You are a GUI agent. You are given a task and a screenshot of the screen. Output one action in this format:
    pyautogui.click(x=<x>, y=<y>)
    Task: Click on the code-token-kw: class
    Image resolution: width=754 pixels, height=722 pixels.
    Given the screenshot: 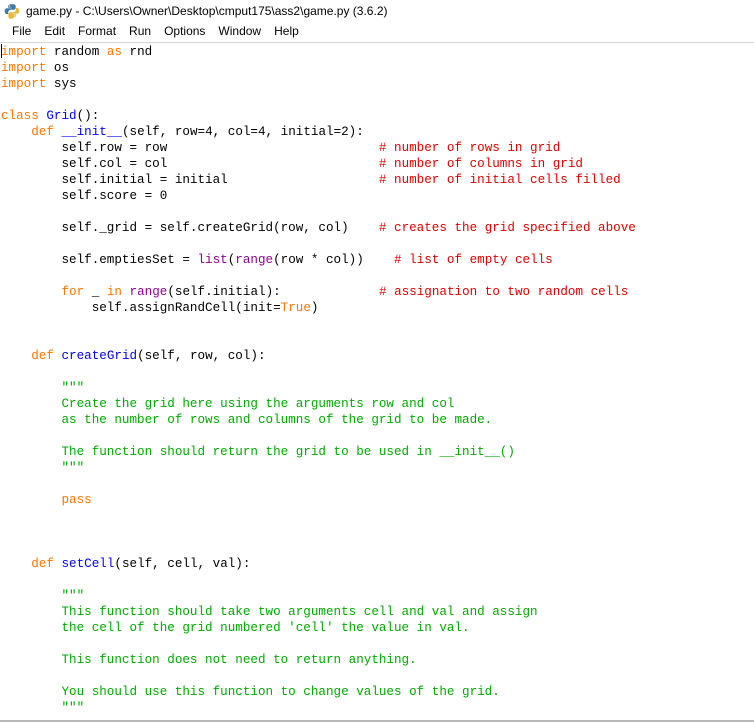 What is the action you would take?
    pyautogui.click(x=20, y=116)
    